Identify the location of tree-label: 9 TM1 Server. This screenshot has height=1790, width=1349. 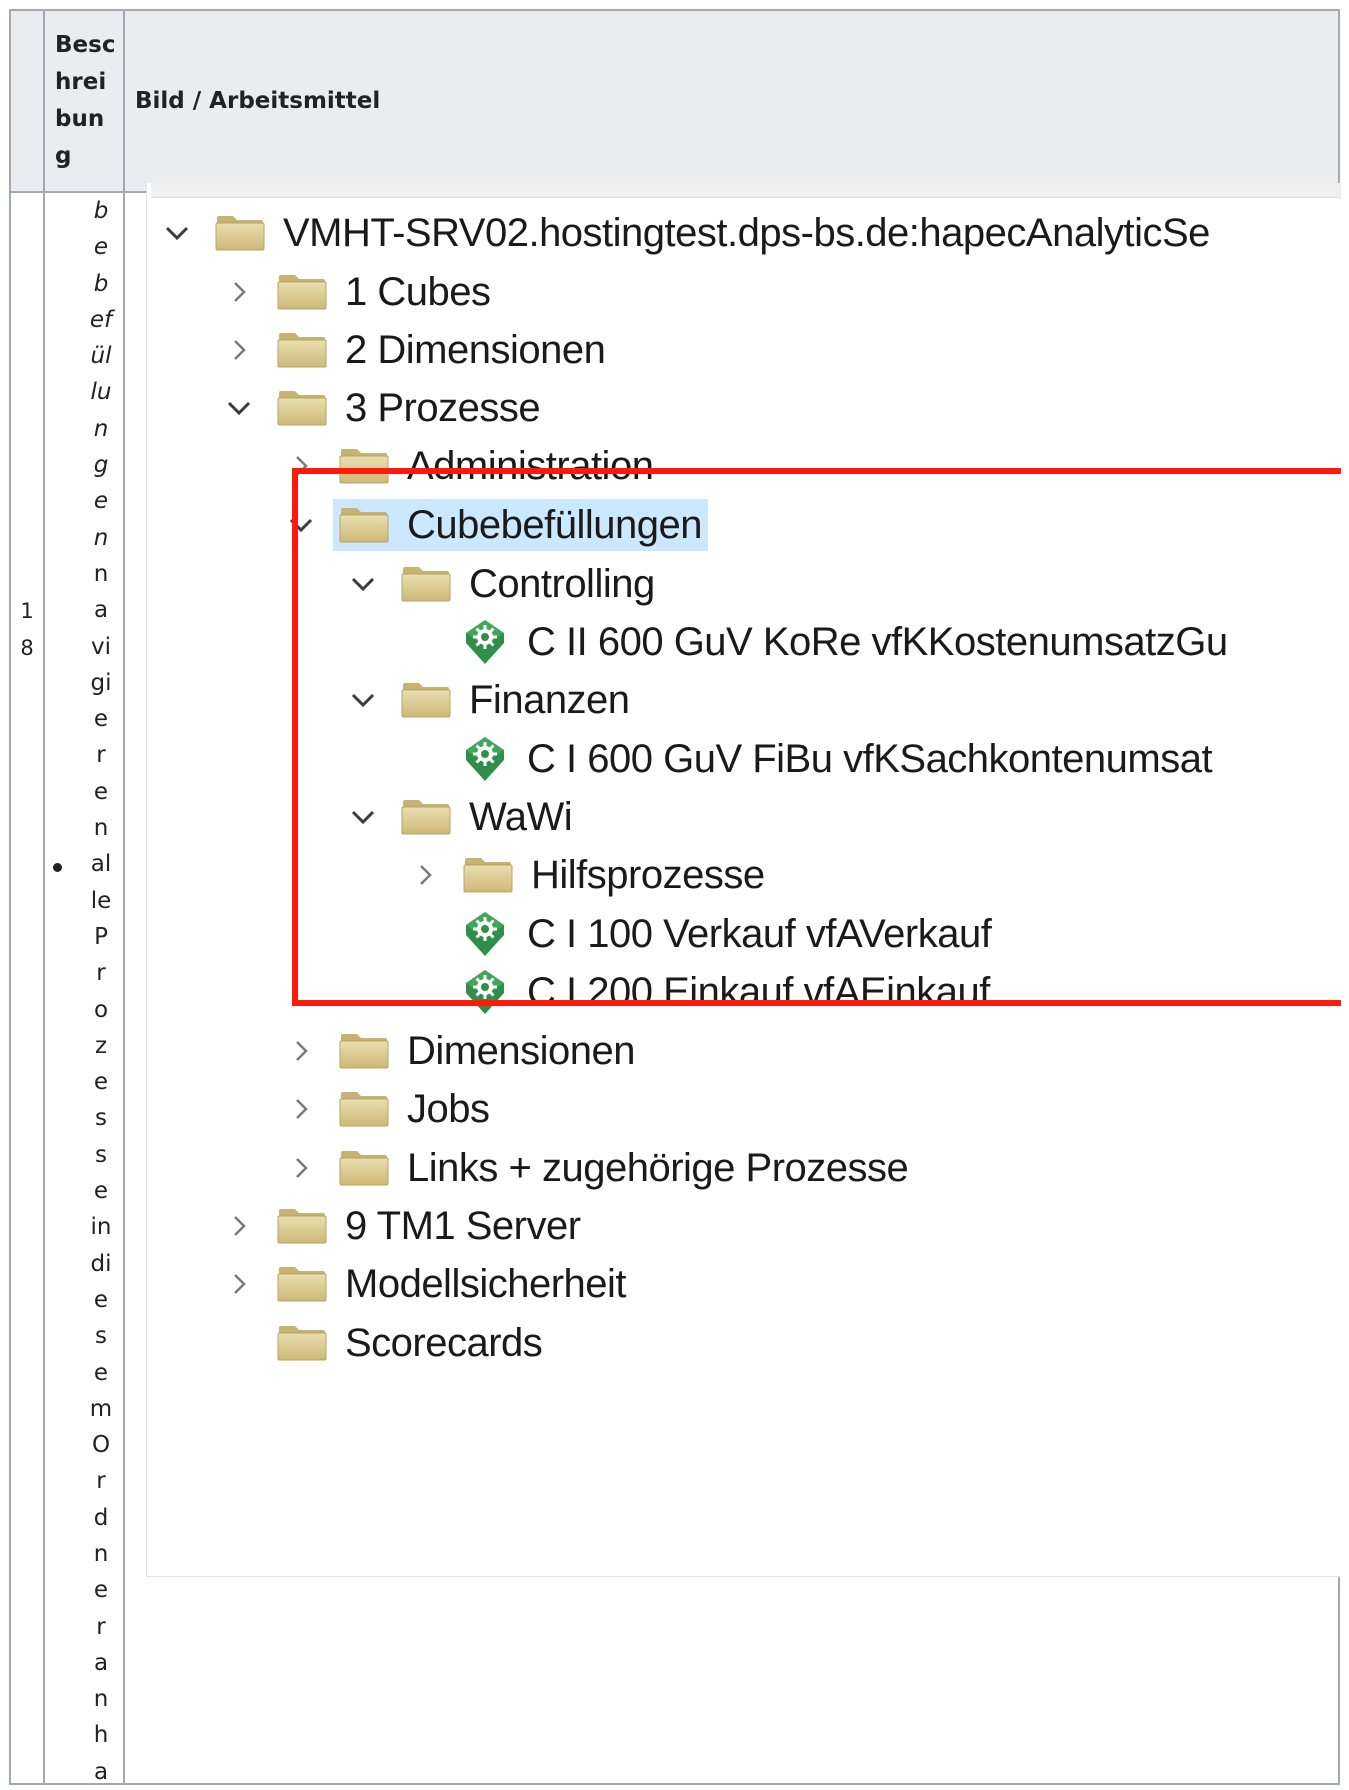
(463, 1225).